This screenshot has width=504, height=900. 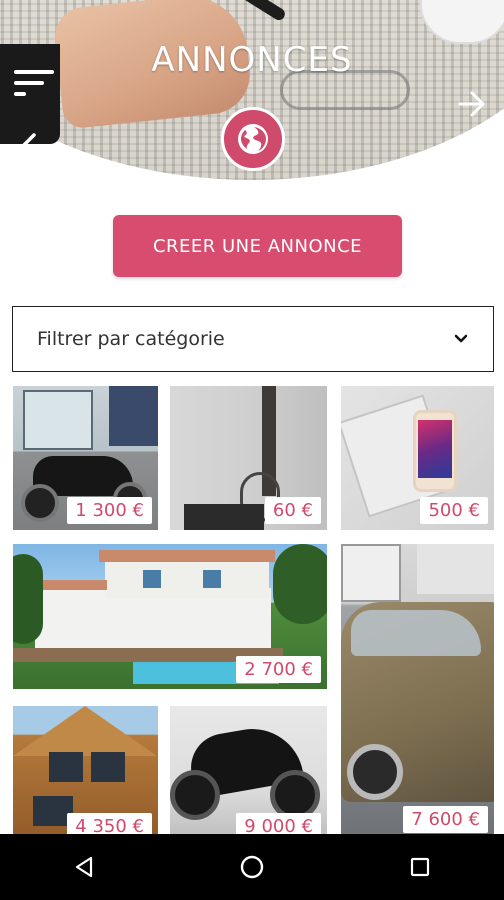 I want to click on listing-price: 7 600 €, so click(x=445, y=819).